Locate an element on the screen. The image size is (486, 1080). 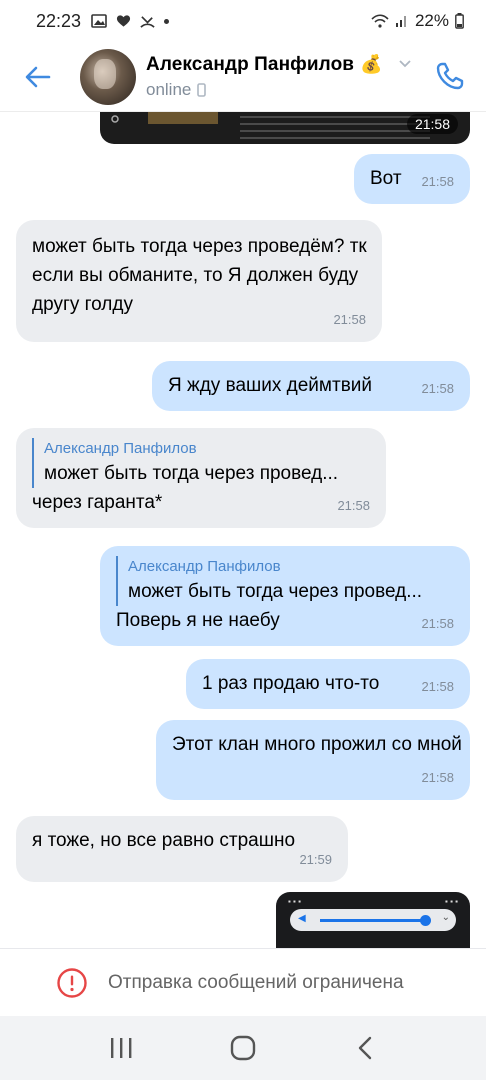
messaging-restricted-bar: Отправка сообщений ограничена is located at coordinates (243, 982).